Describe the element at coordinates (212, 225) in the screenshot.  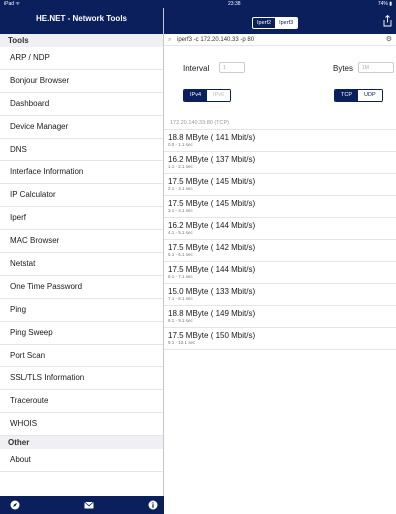
I see `result-value: 16.2 MByte ( 144 Mbit/s)` at that location.